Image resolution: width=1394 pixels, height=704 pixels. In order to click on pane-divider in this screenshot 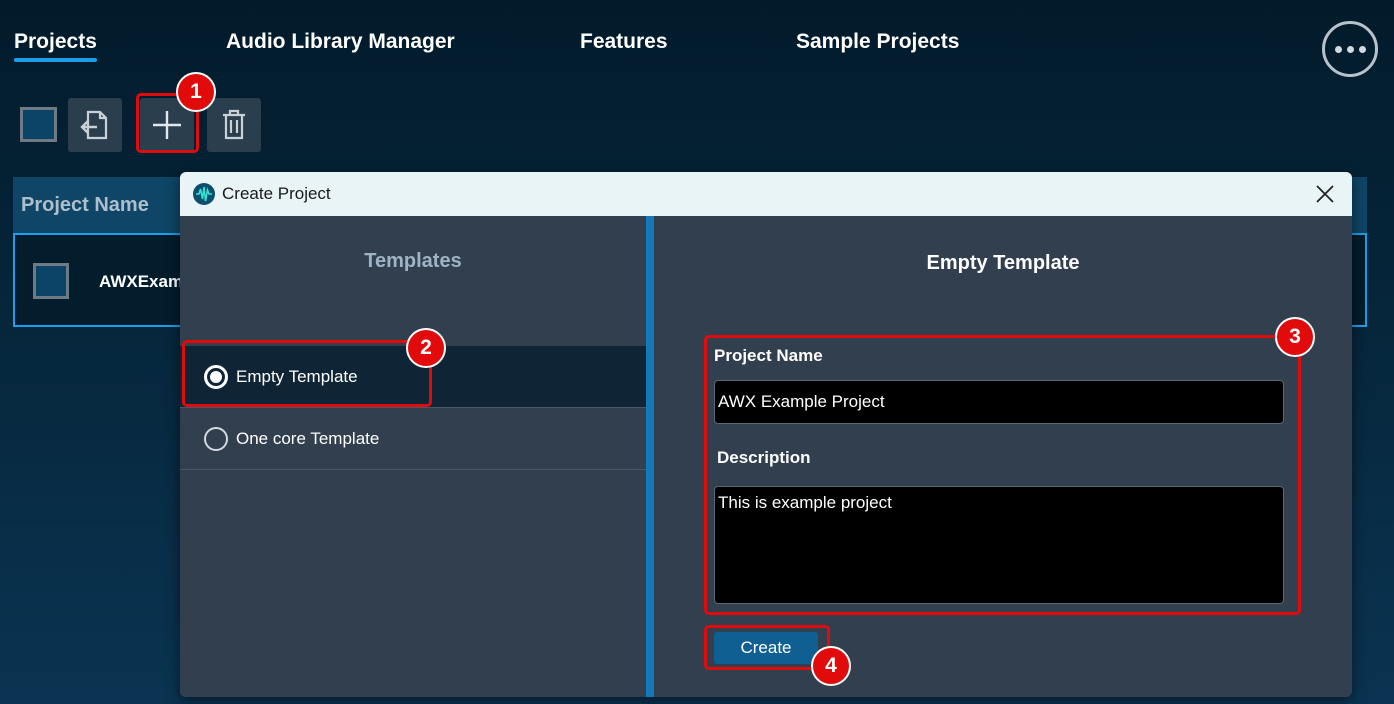, I will do `click(650, 456)`.